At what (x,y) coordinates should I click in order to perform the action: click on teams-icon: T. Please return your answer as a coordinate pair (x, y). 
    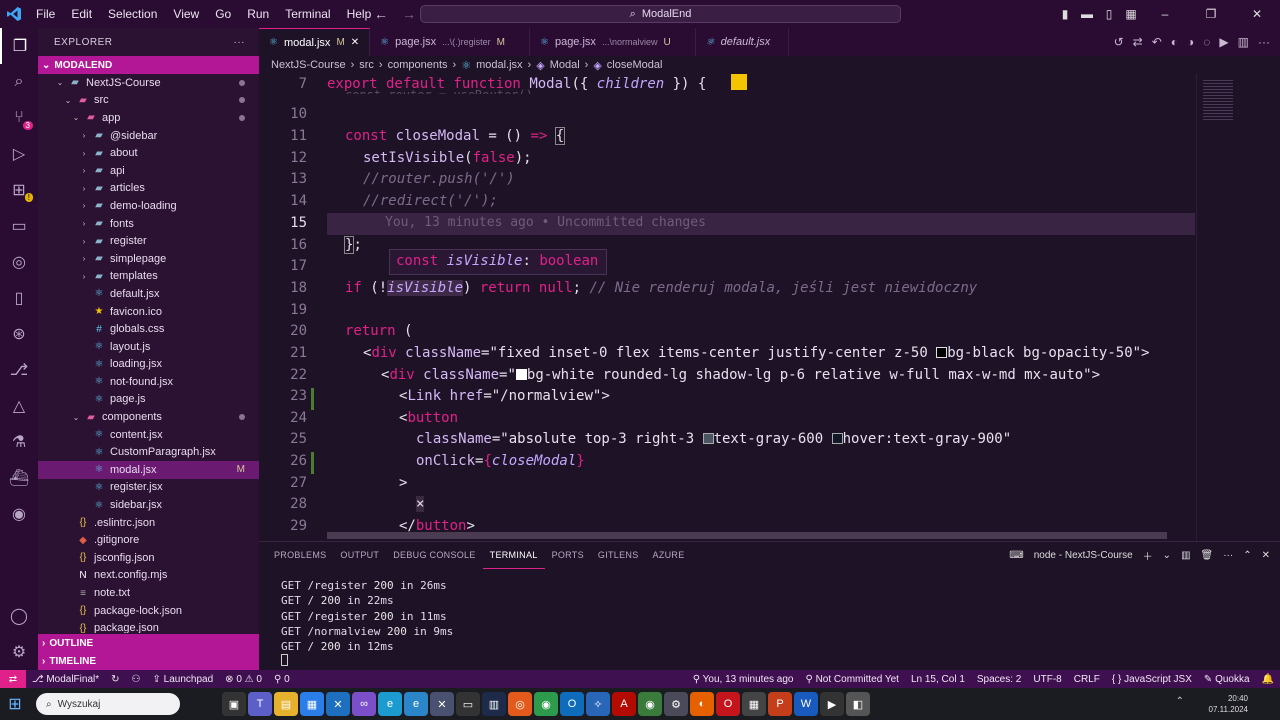
    Looking at the image, I should click on (260, 704).